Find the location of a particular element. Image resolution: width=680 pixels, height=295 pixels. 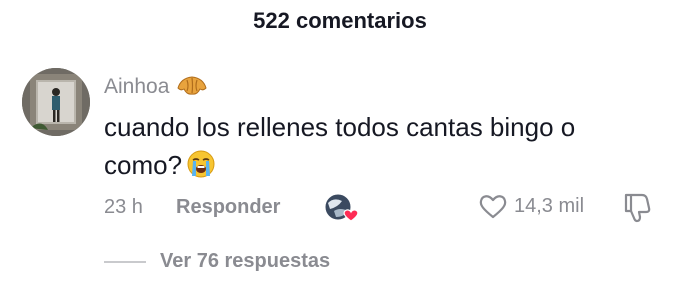

thumbs-down-icon is located at coordinates (637, 208).